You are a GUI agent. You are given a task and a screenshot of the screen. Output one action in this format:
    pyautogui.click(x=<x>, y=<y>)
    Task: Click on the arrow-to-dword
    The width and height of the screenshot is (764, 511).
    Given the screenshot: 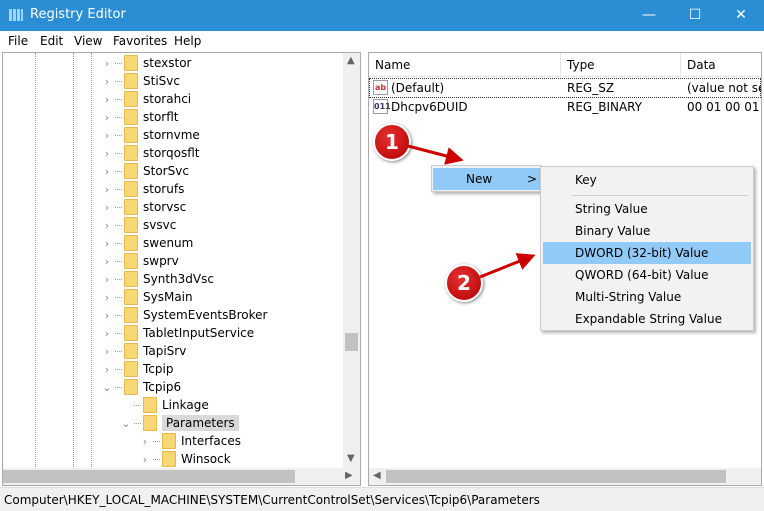 What is the action you would take?
    pyautogui.click(x=507, y=266)
    